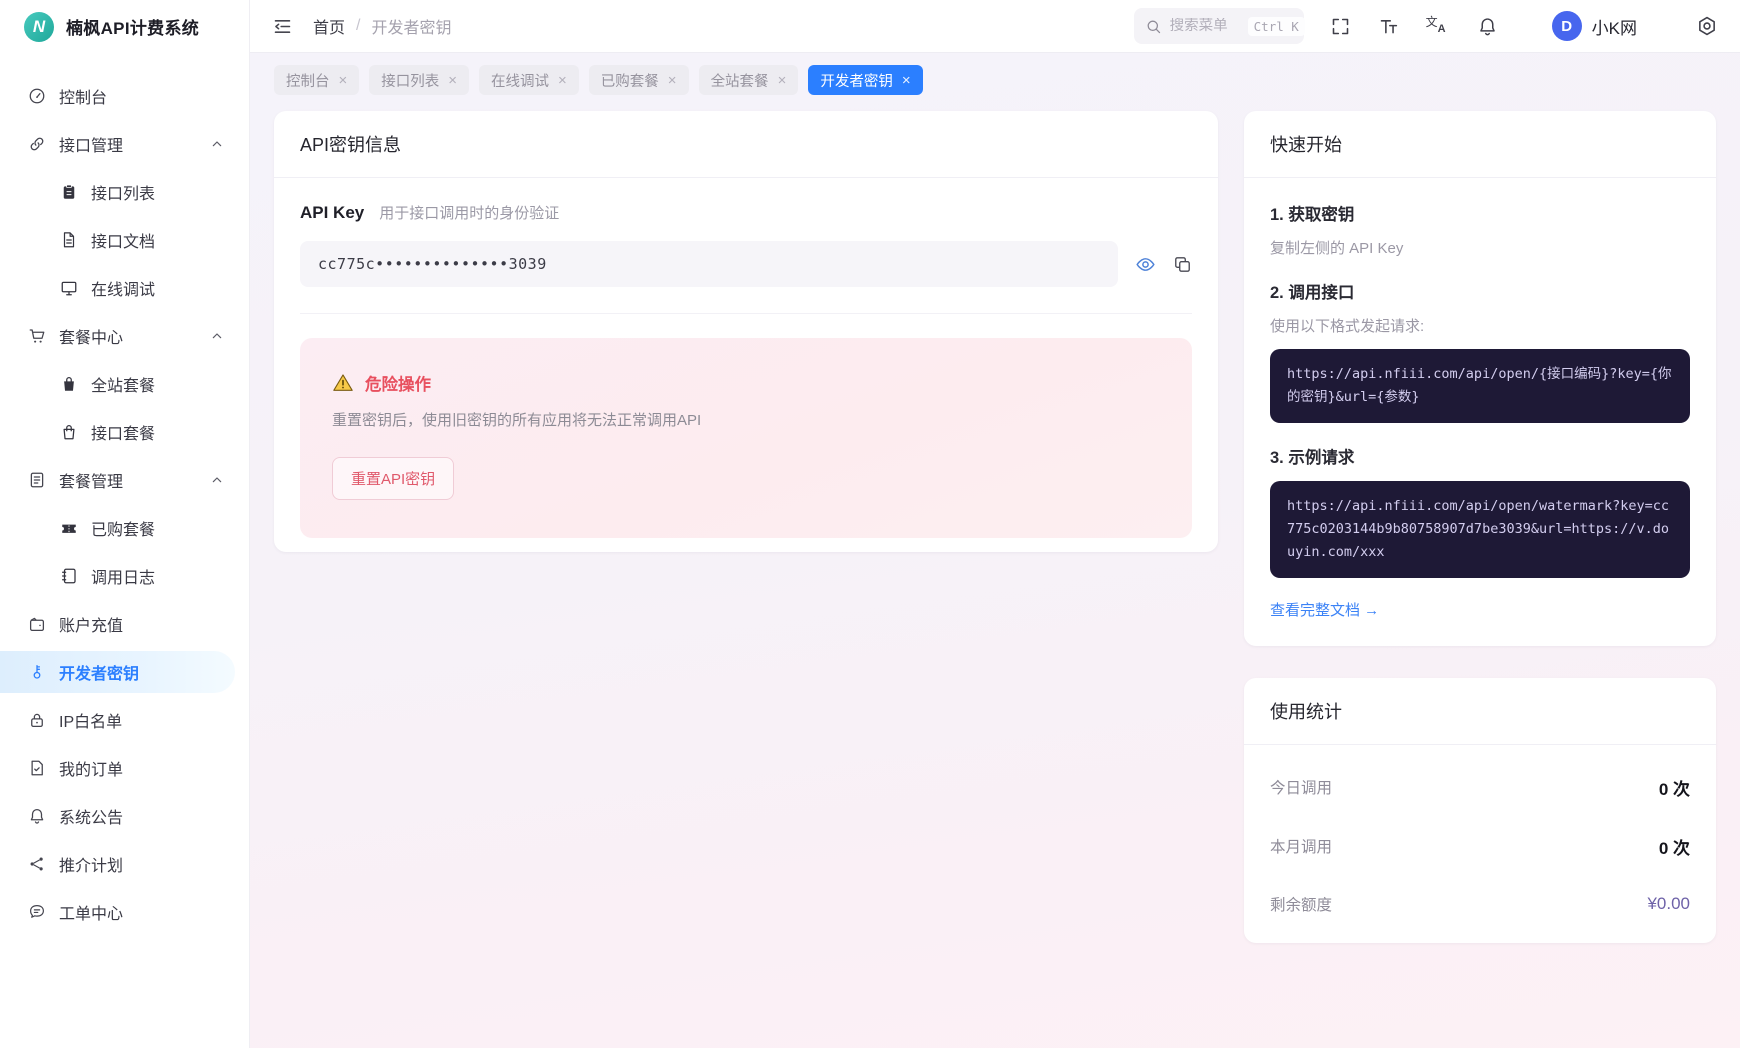 This screenshot has width=1740, height=1048. I want to click on wallet-icon, so click(37, 624).